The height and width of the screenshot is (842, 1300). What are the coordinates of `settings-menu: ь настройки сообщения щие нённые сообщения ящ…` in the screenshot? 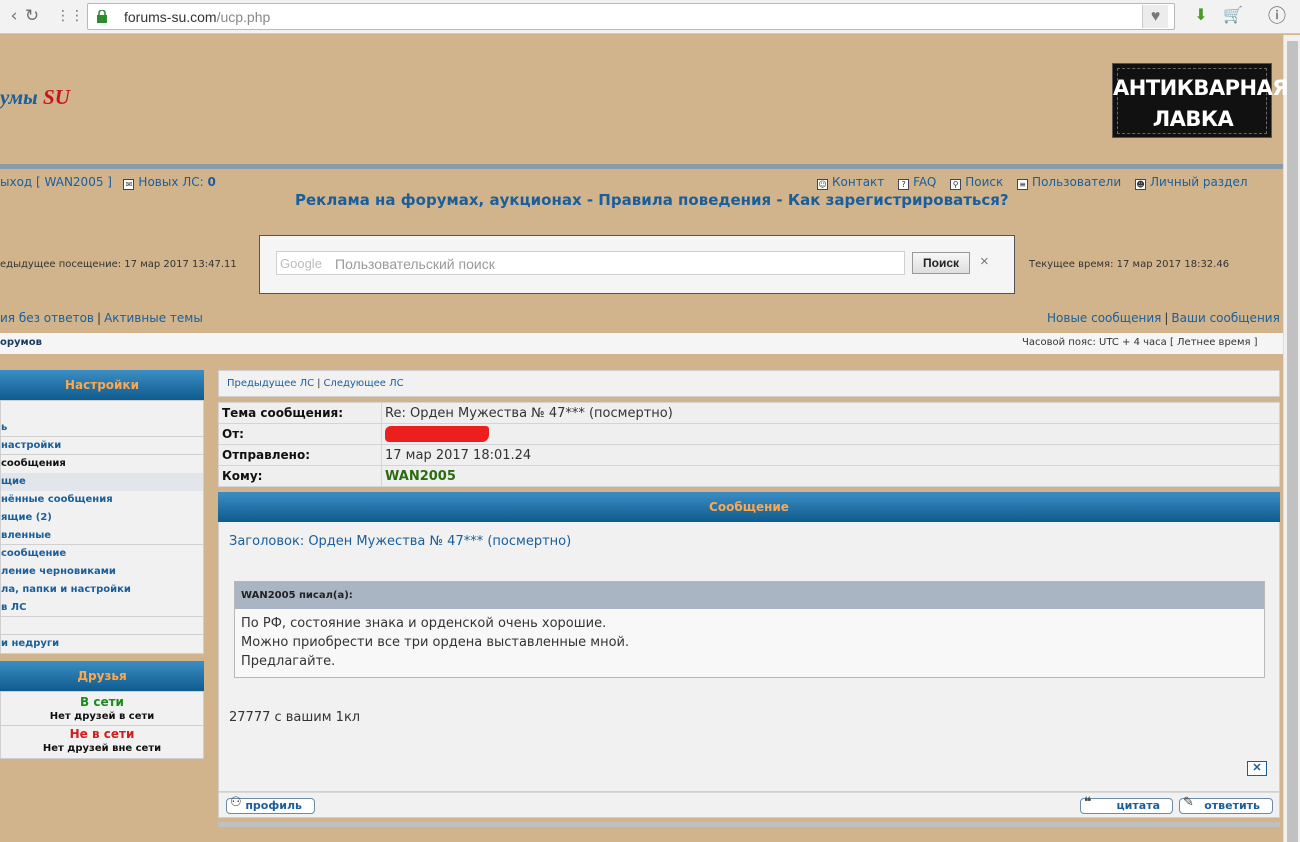 It's located at (102, 527).